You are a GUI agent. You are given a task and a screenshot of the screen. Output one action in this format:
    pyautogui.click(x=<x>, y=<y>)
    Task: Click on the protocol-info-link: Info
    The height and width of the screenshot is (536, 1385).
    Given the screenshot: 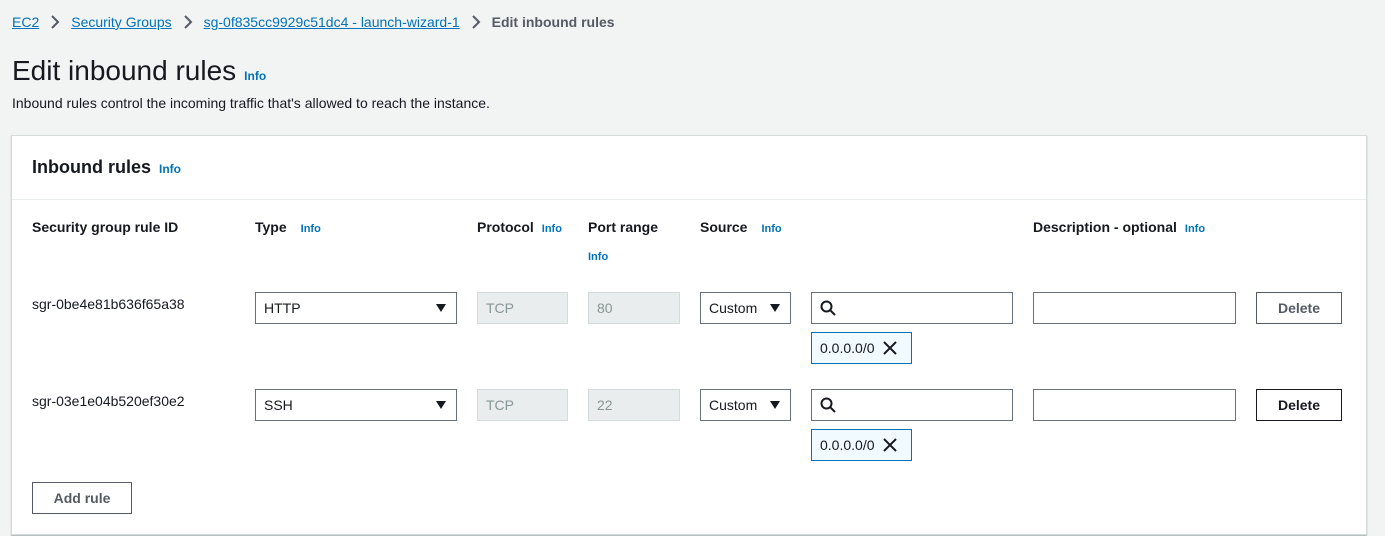 What is the action you would take?
    pyautogui.click(x=552, y=229)
    